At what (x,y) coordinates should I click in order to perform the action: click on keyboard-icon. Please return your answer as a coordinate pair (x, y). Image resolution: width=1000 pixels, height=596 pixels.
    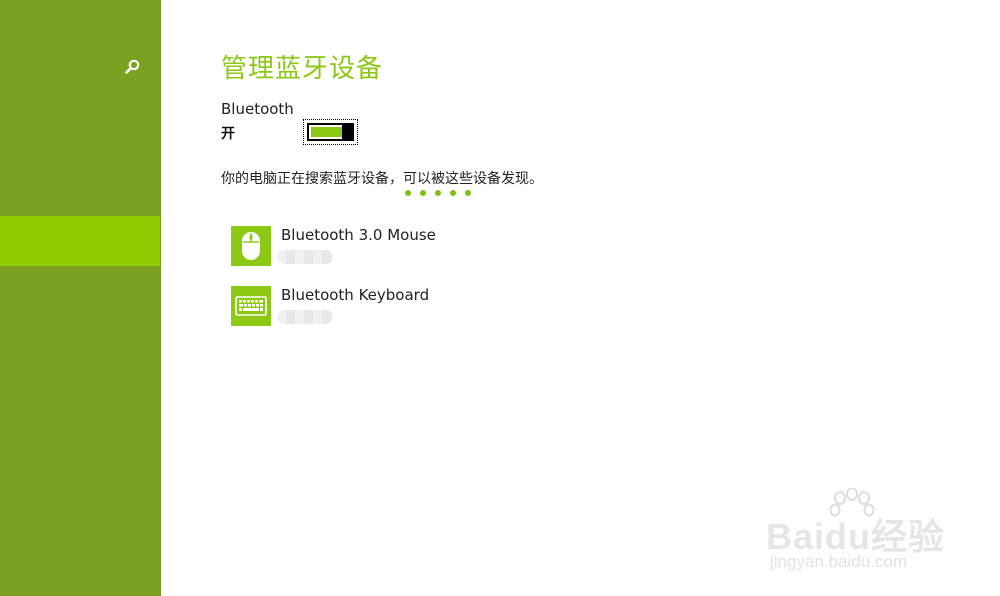
    Looking at the image, I should click on (251, 306).